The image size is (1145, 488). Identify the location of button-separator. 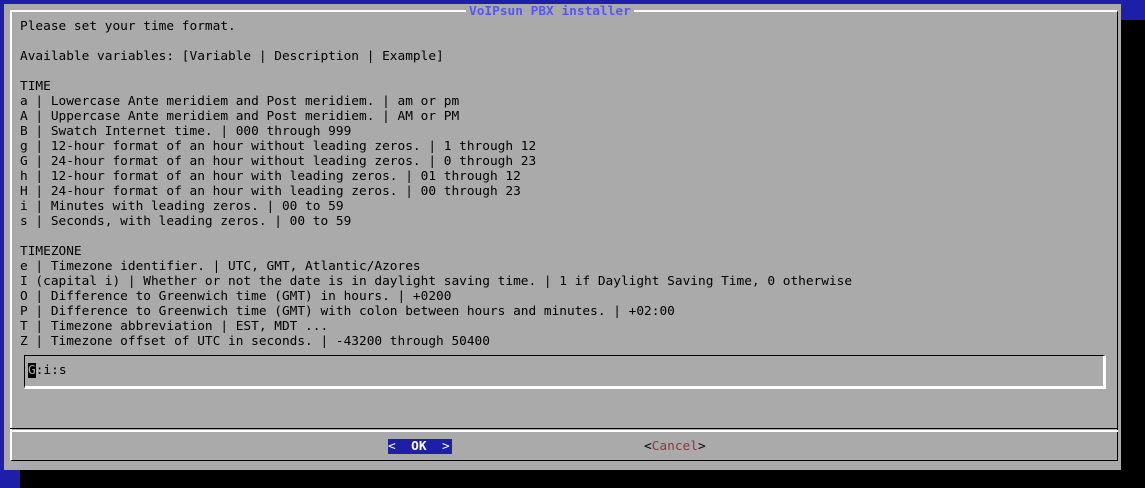
(564, 431).